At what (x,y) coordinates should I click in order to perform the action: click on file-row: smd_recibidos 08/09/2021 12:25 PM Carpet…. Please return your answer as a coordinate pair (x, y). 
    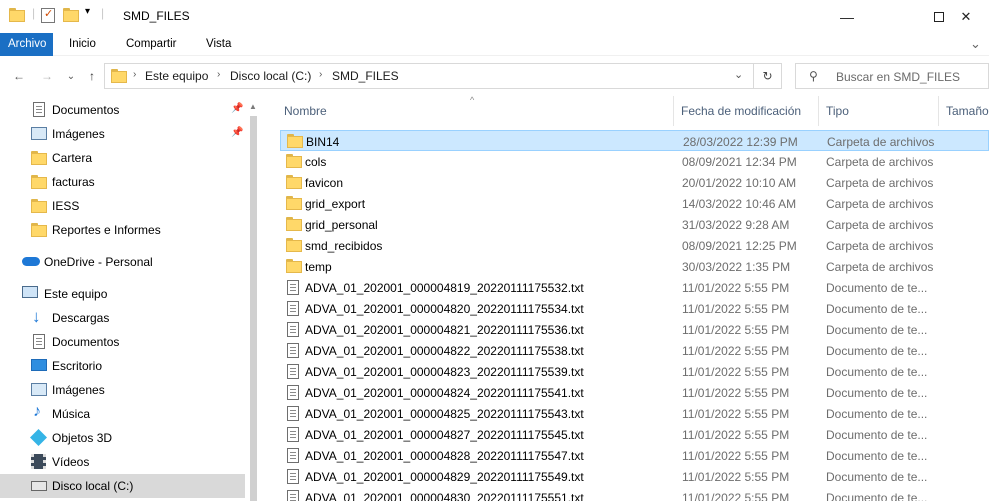
    Looking at the image, I should click on (634, 245).